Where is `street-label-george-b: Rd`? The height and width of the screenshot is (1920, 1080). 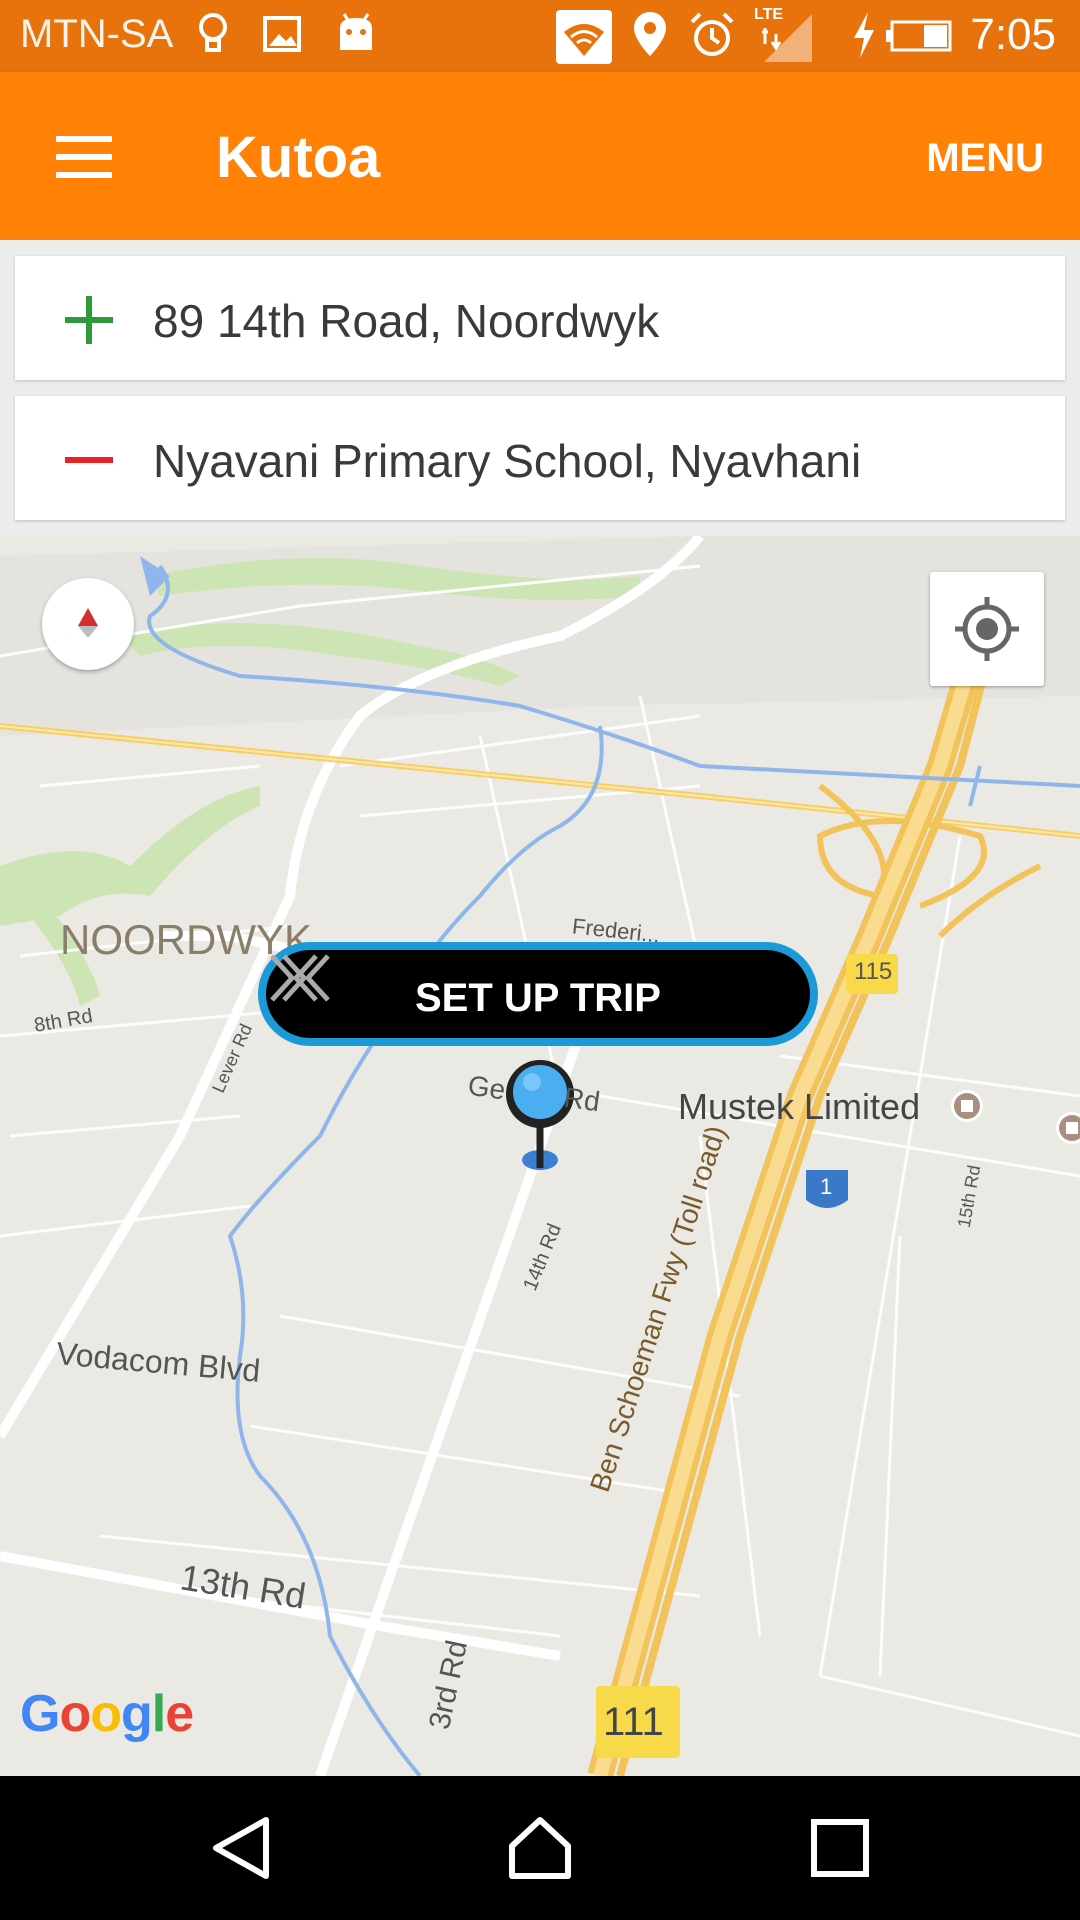 street-label-george-b: Rd is located at coordinates (582, 1099).